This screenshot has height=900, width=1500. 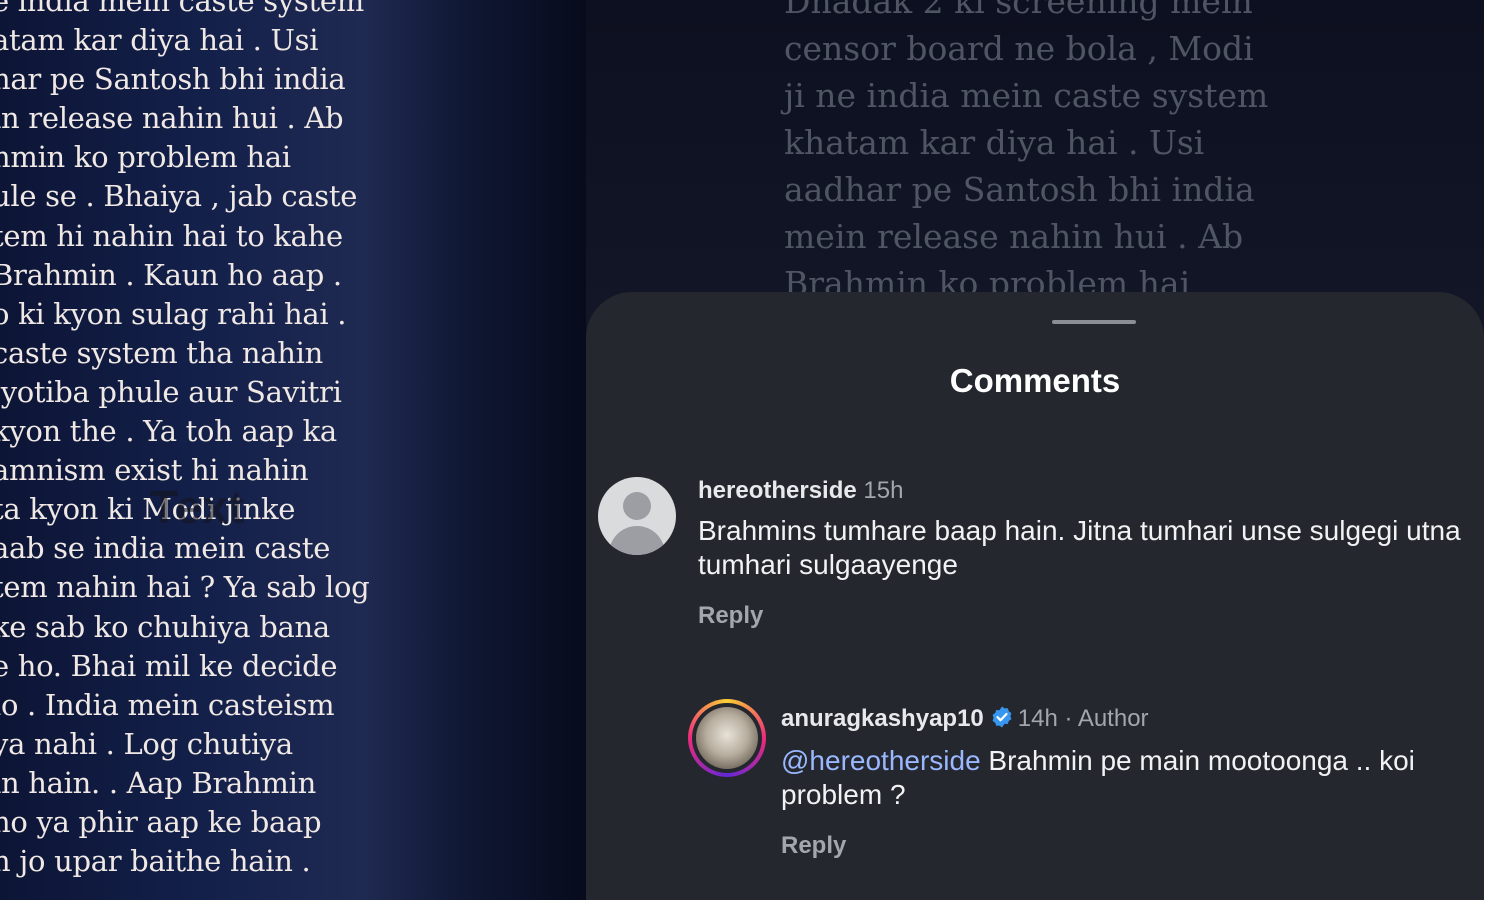 I want to click on sheet-drag-handle, so click(x=1094, y=322).